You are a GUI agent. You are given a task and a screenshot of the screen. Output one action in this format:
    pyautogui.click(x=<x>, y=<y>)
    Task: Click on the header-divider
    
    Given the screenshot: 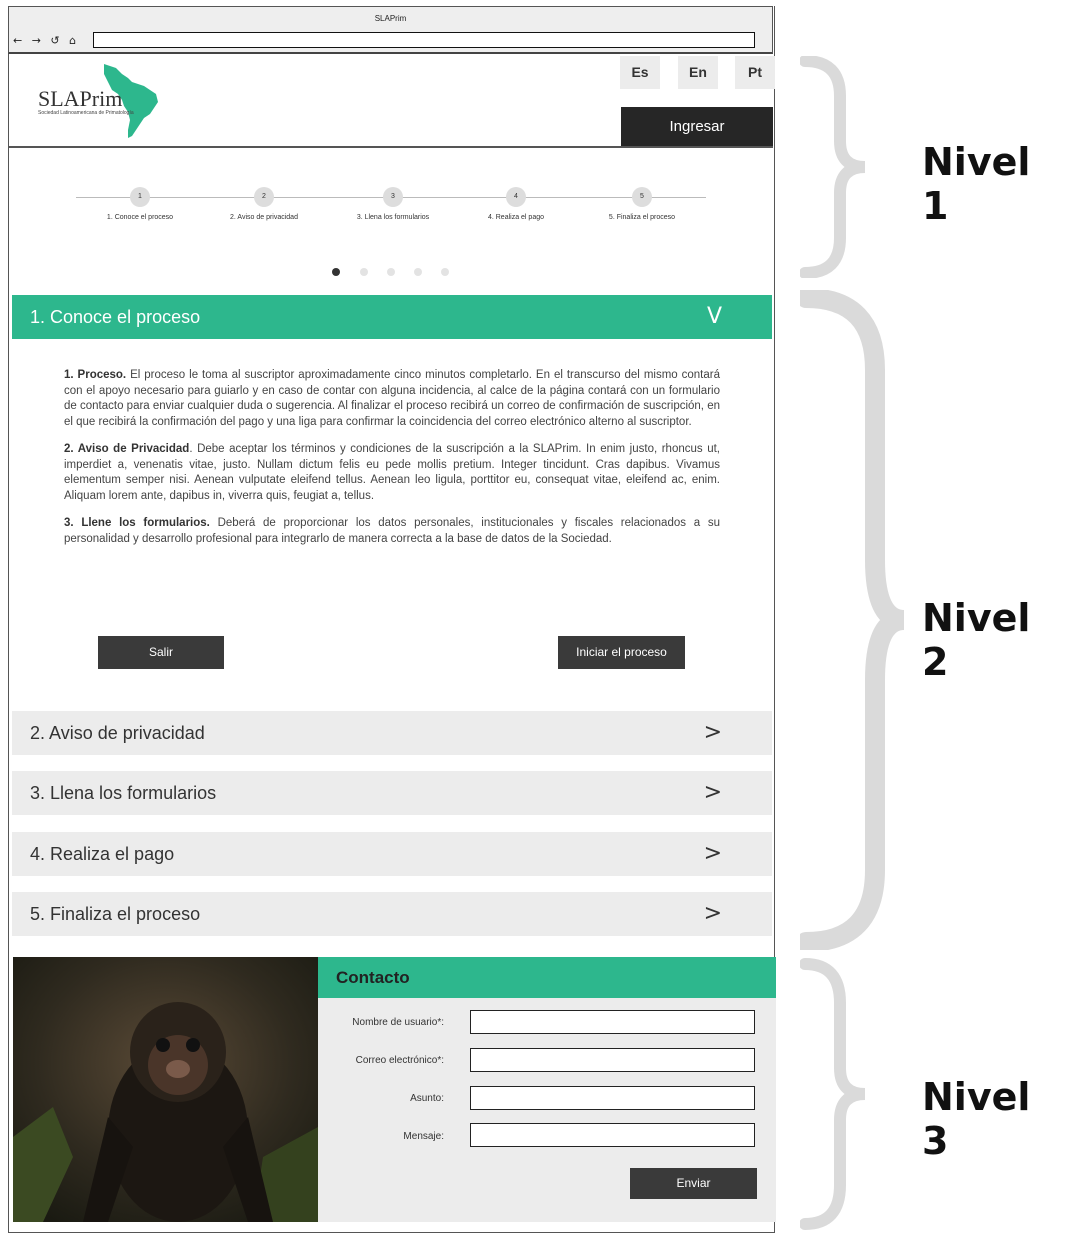 What is the action you would take?
    pyautogui.click(x=390, y=147)
    